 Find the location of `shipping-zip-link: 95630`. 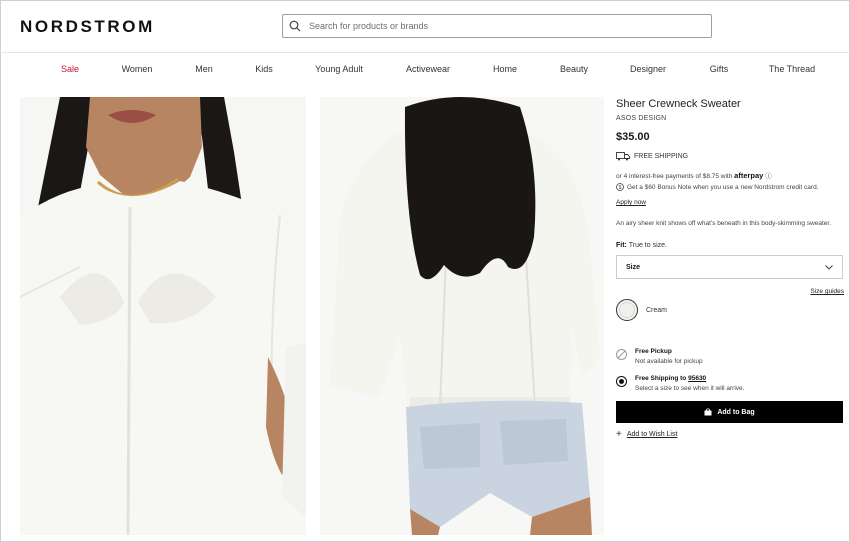

shipping-zip-link: 95630 is located at coordinates (697, 378).